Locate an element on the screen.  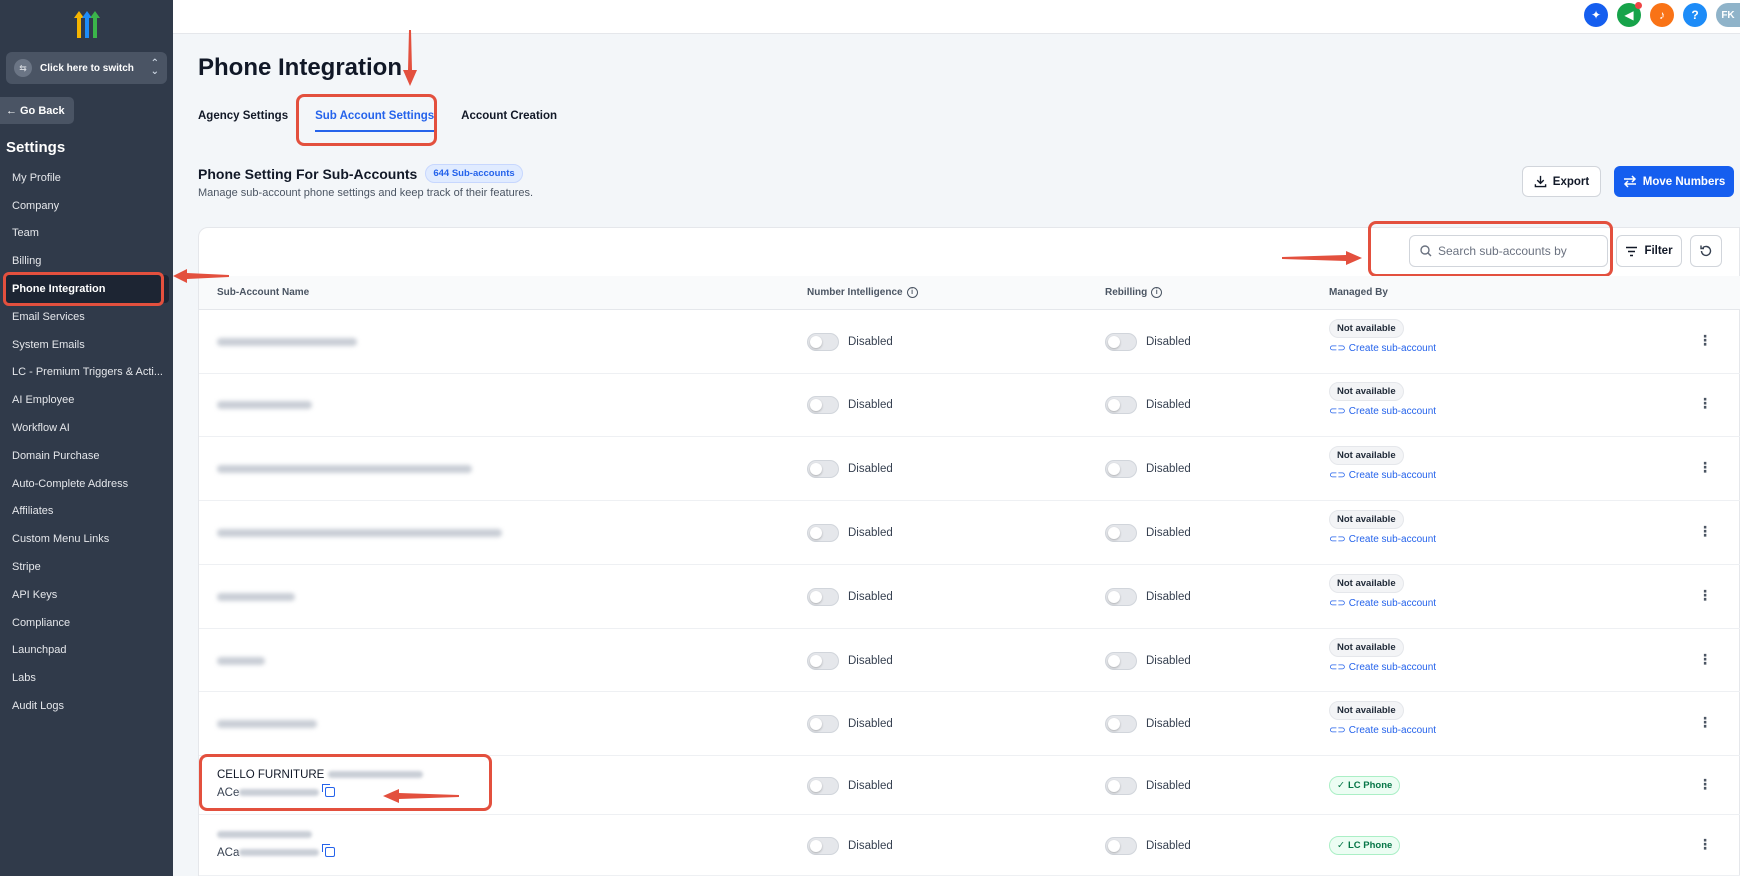
sidebar-item-domain-purchase: Domain Purchase is located at coordinates (86, 456).